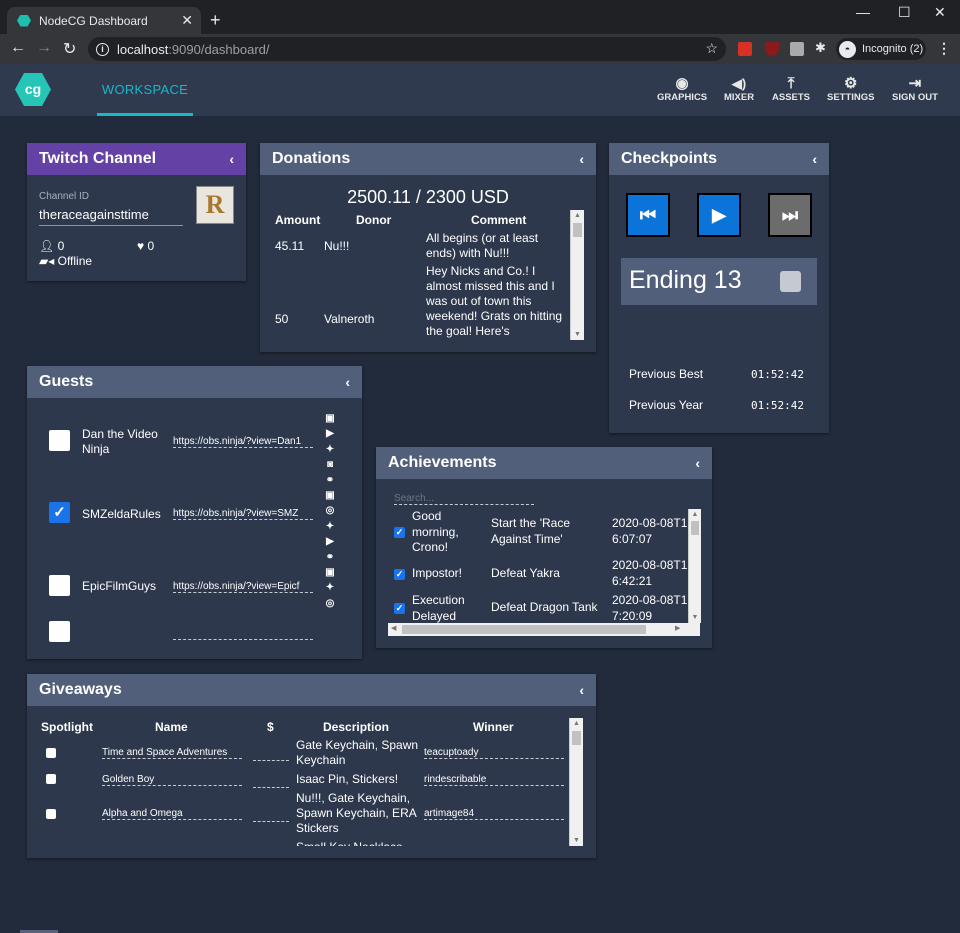  What do you see at coordinates (172, 814) in the screenshot?
I see `giveaway-name-input: Alpha and Omega` at bounding box center [172, 814].